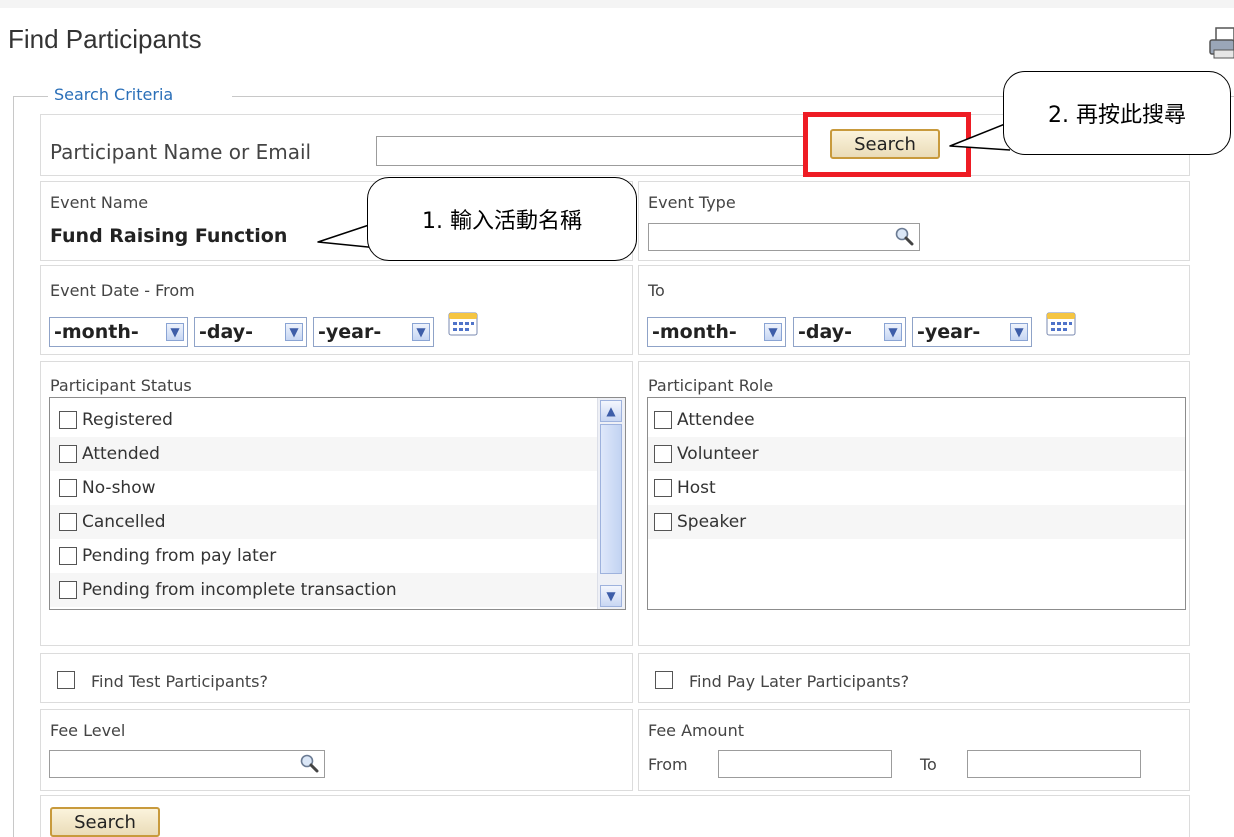 The width and height of the screenshot is (1234, 837). I want to click on to-day-select: -day- ▼, so click(849, 332).